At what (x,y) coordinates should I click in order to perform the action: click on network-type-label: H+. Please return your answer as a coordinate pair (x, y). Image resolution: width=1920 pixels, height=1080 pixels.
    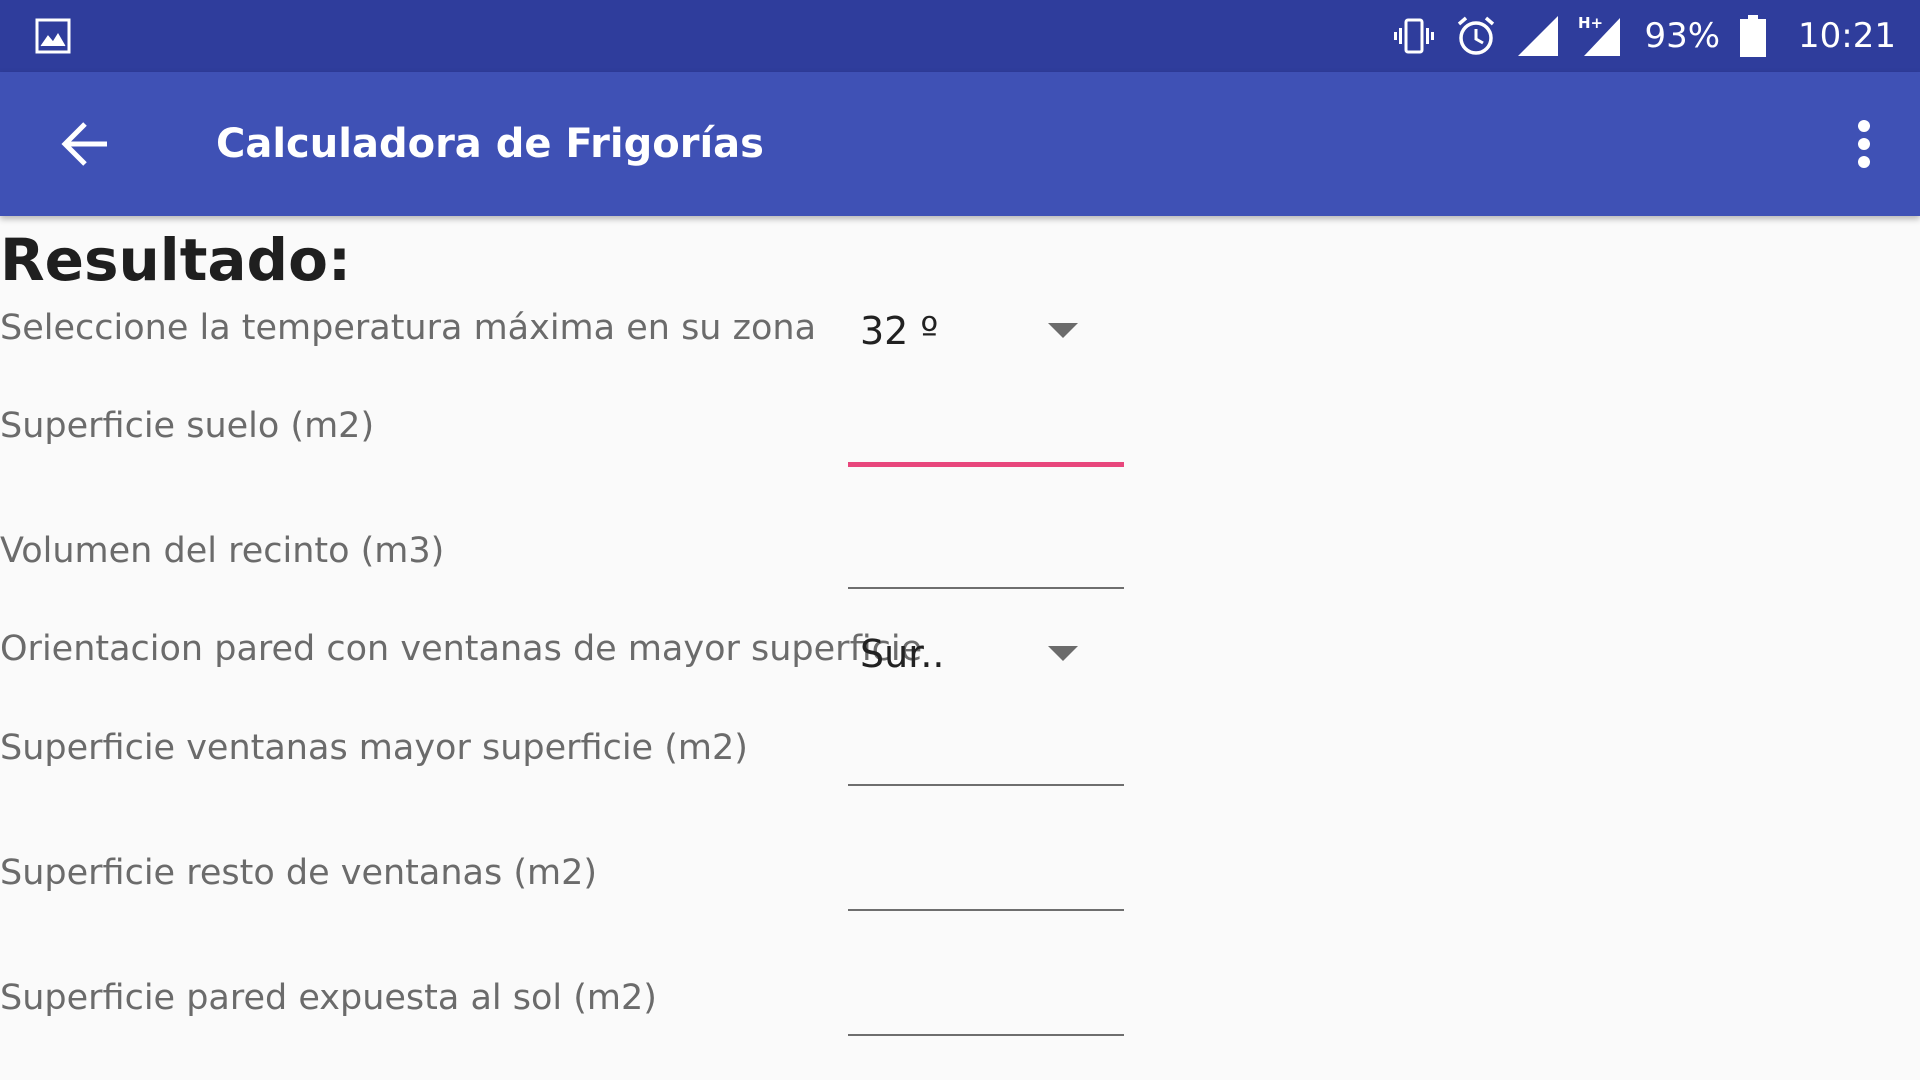
    Looking at the image, I should click on (1590, 23).